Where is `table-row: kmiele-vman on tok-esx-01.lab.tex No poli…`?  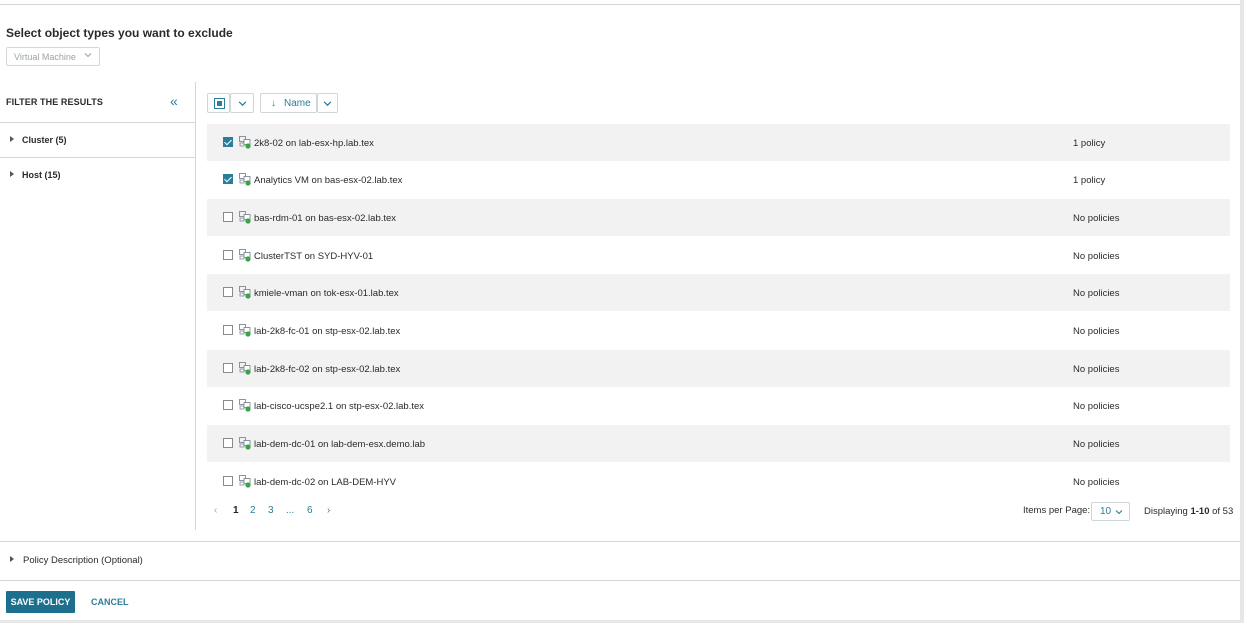 table-row: kmiele-vman on tok-esx-01.lab.tex No poli… is located at coordinates (718, 292).